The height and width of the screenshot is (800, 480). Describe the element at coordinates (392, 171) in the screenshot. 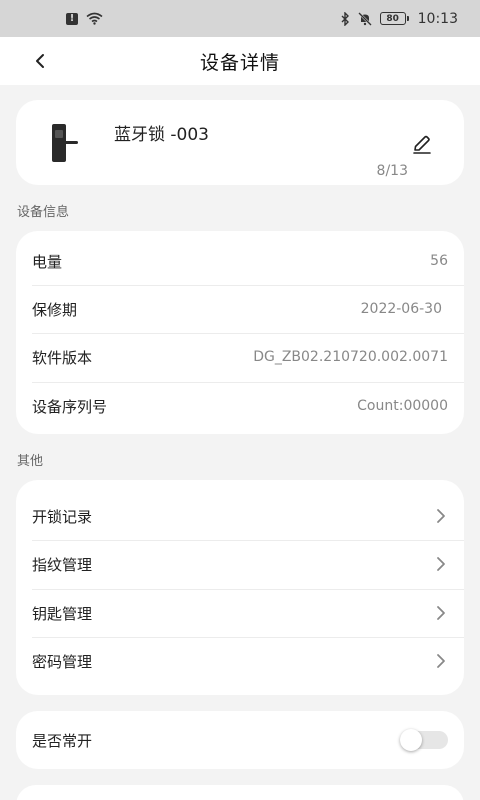

I see `name-char-count: 8/13` at that location.